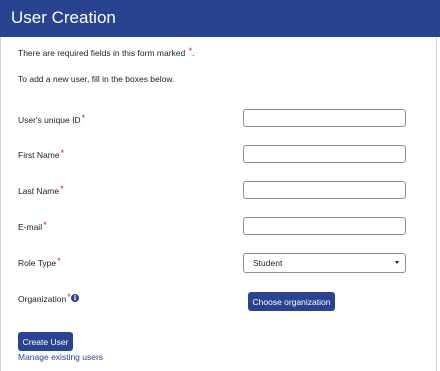 The width and height of the screenshot is (440, 371). What do you see at coordinates (60, 357) in the screenshot?
I see `manage-existing-users-link: Manage existing users` at bounding box center [60, 357].